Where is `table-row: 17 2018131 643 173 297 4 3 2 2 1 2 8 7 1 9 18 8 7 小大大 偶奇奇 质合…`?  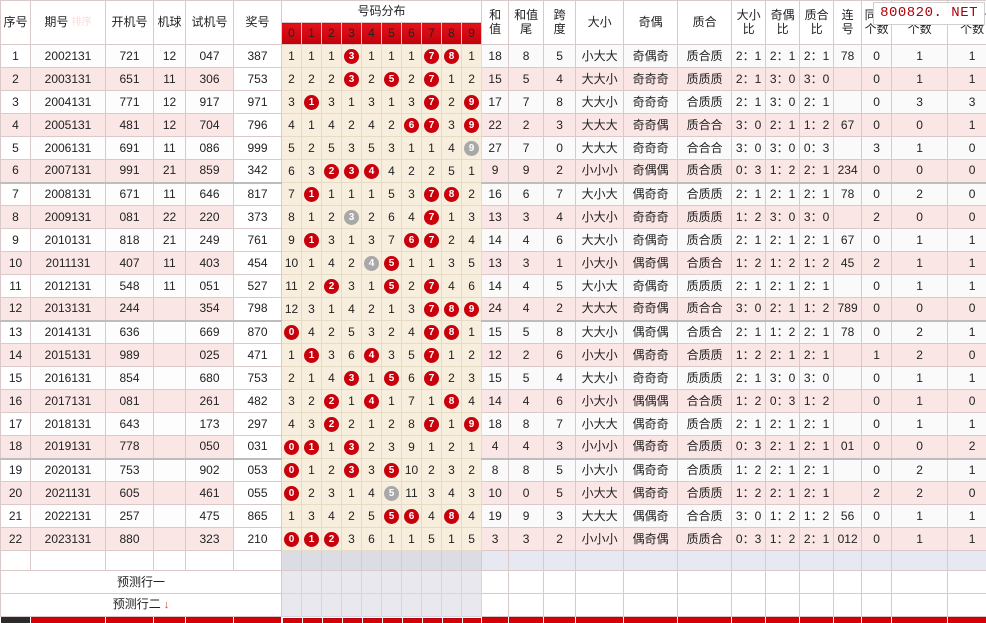 table-row: 17 2018131 643 173 297 4 3 2 2 1 2 8 7 1 9 18 8 7 小大大 偶奇奇 质合… is located at coordinates (493, 424).